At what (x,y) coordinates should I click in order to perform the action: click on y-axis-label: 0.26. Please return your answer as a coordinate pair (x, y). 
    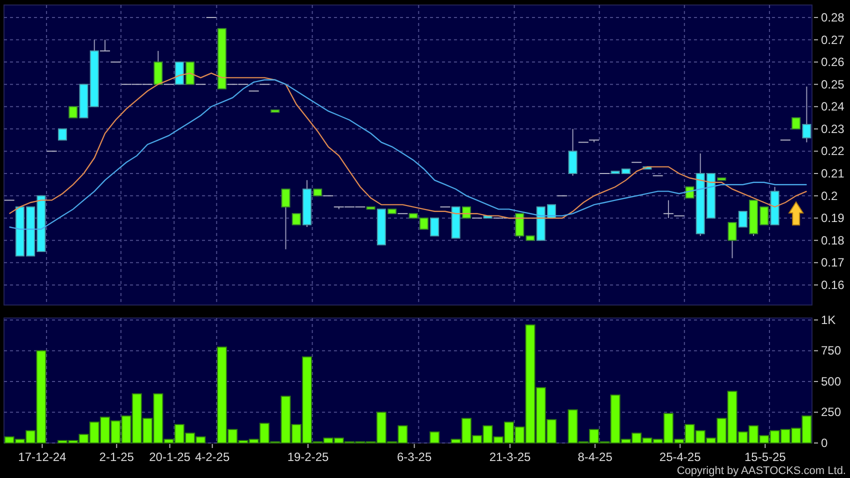
    Looking at the image, I should click on (832, 62).